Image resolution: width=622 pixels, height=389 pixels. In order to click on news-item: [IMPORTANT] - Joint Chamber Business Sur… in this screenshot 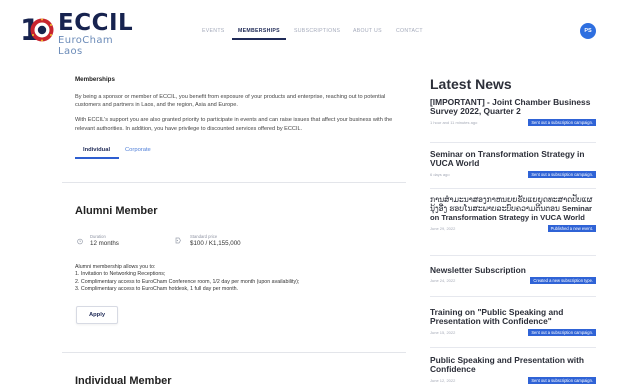, I will do `click(513, 112)`.